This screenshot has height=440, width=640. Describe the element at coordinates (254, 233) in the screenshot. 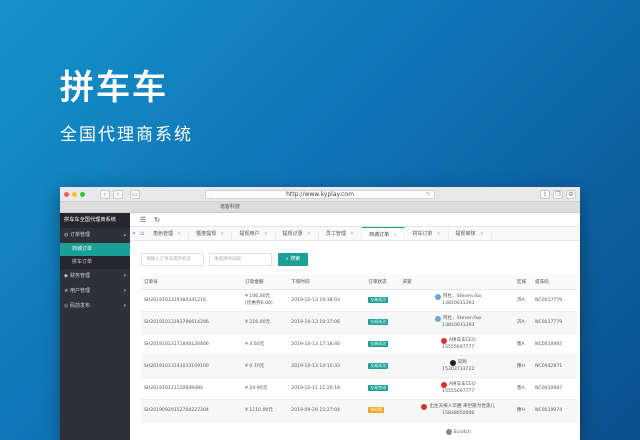

I see `tab-2: 提现用户 ×` at that location.